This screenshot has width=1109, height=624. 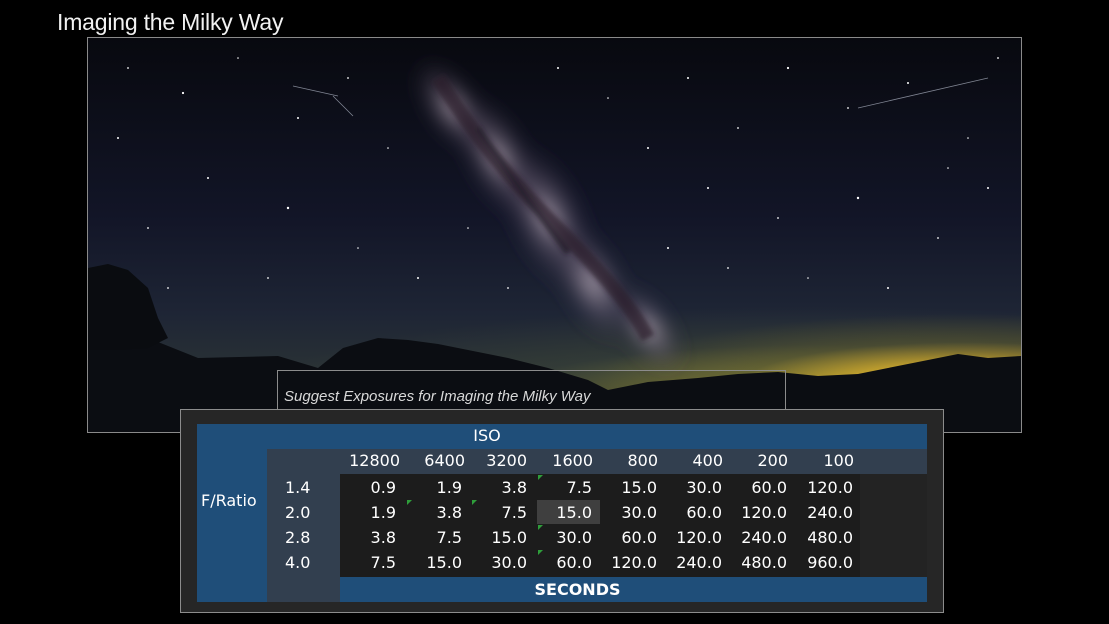 I want to click on exposure-cell: 960.0, so click(x=830, y=562).